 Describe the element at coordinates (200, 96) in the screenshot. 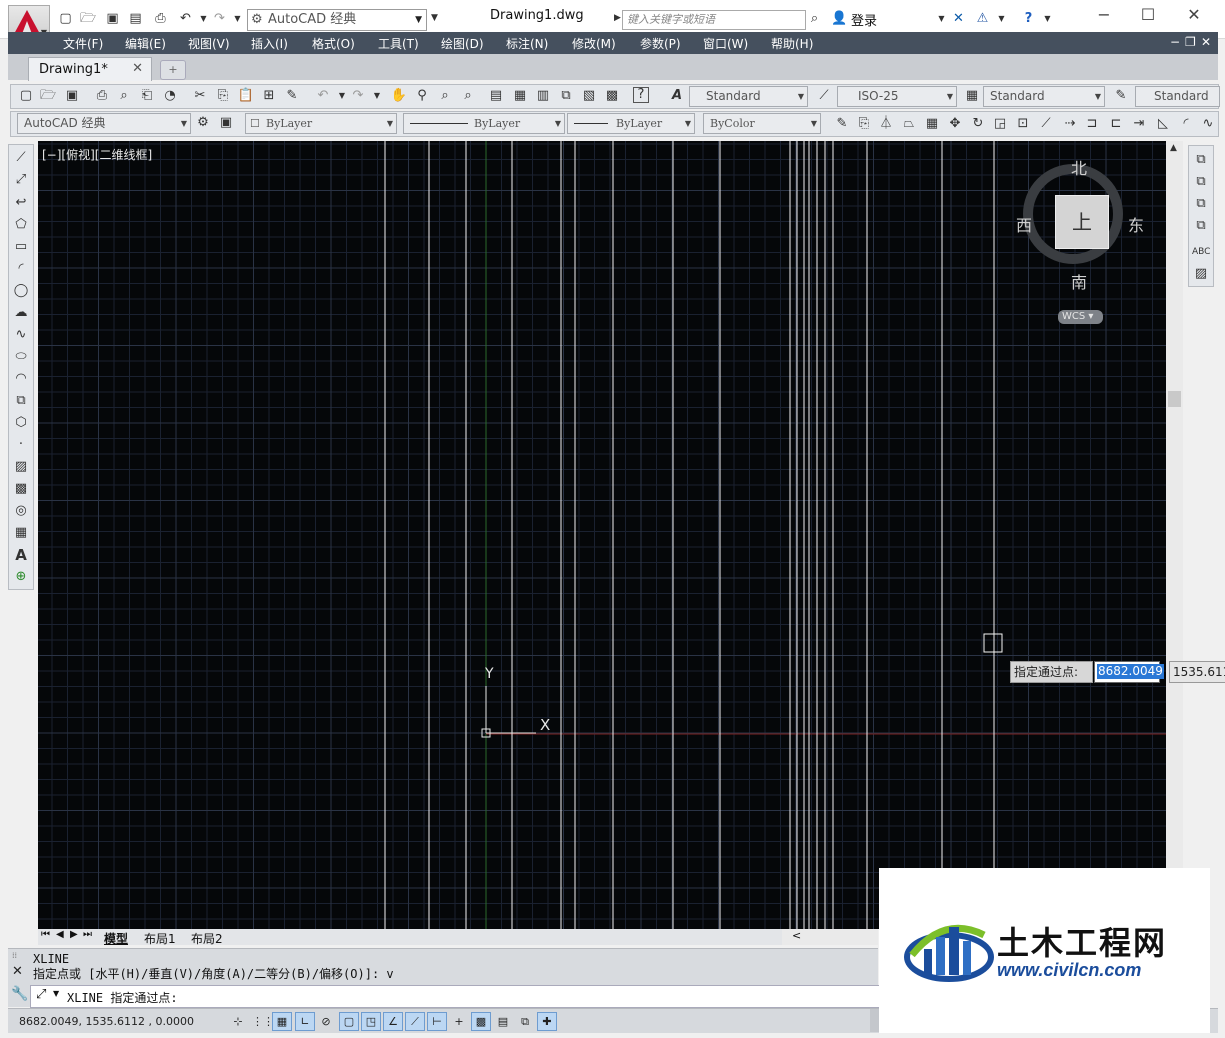

I see `cut-icon: ✂` at that location.